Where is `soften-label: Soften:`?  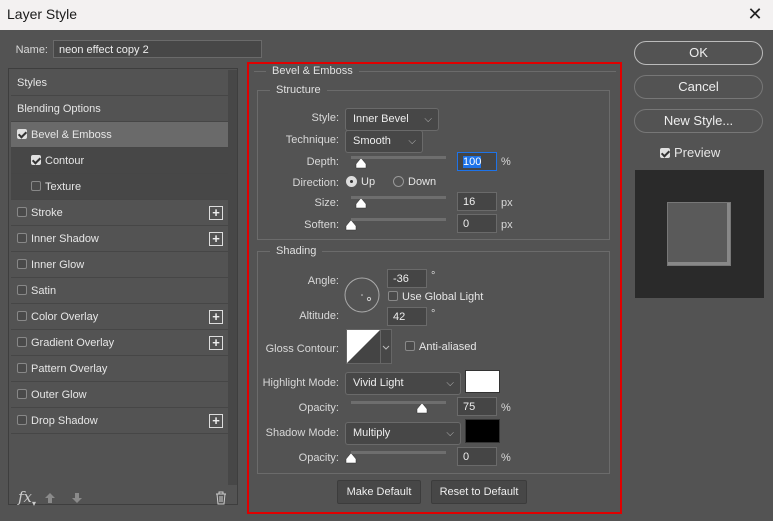 soften-label: Soften: is located at coordinates (321, 225).